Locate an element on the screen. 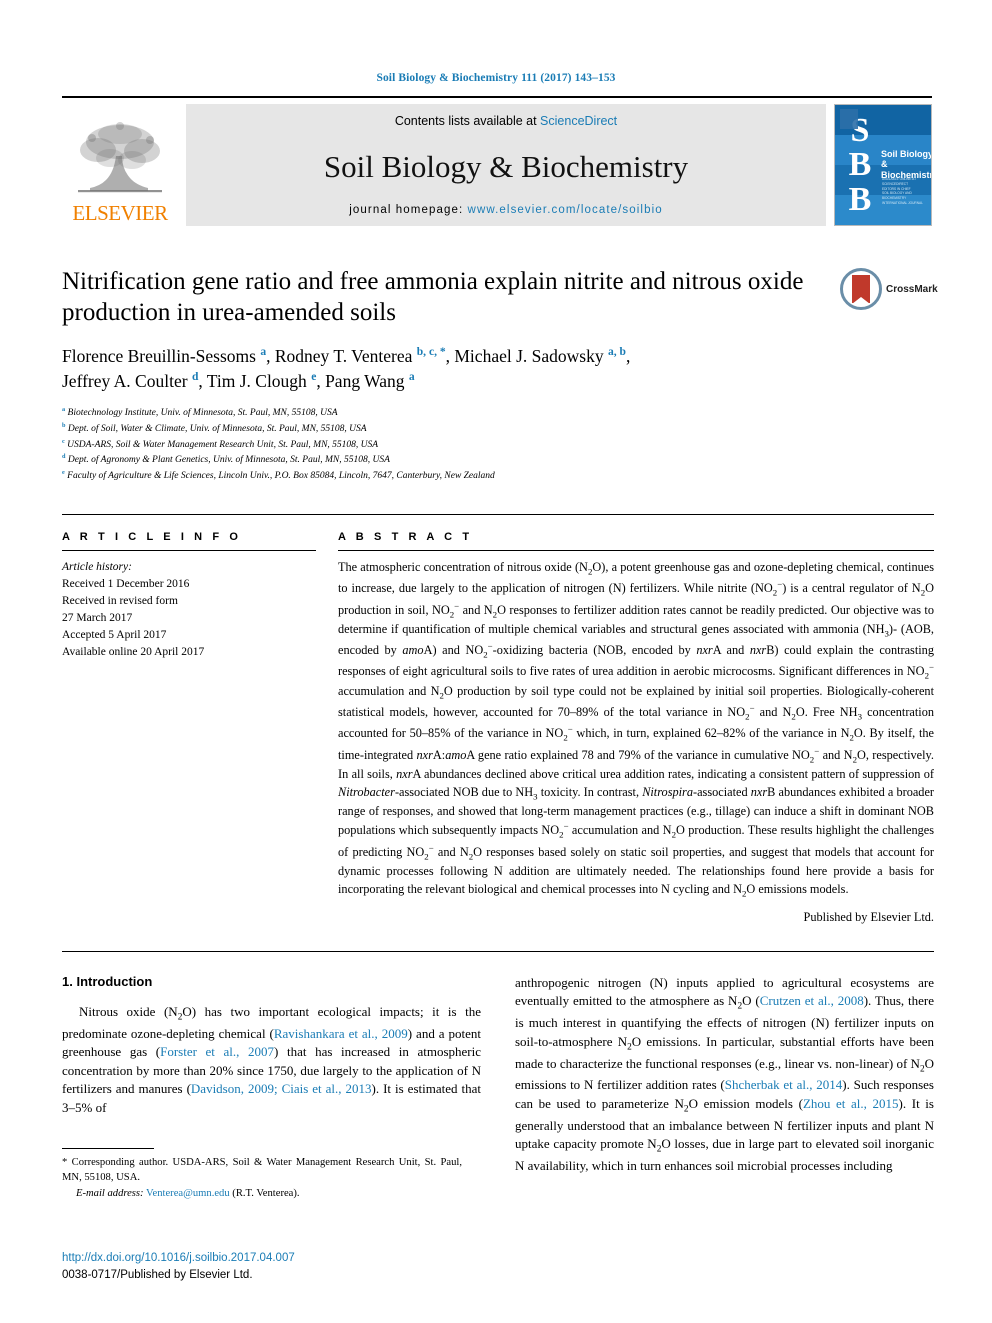 This screenshot has width=992, height=1323. cover-letter-b2: B is located at coordinates (860, 200).